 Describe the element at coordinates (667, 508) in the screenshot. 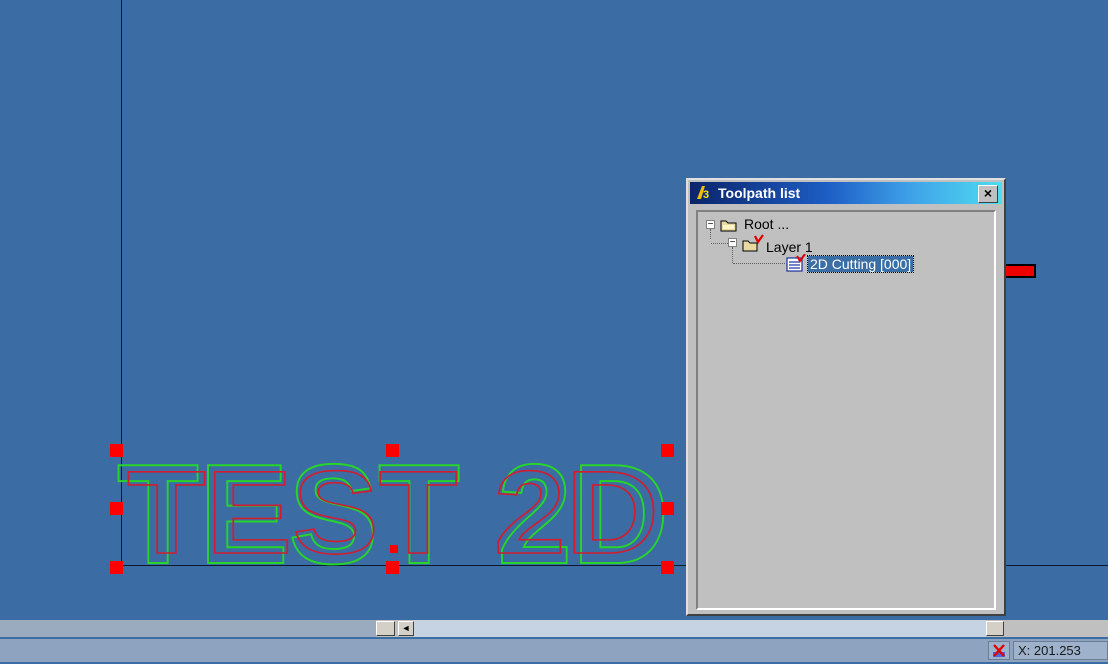

I see `selection-handle-mid-right` at that location.